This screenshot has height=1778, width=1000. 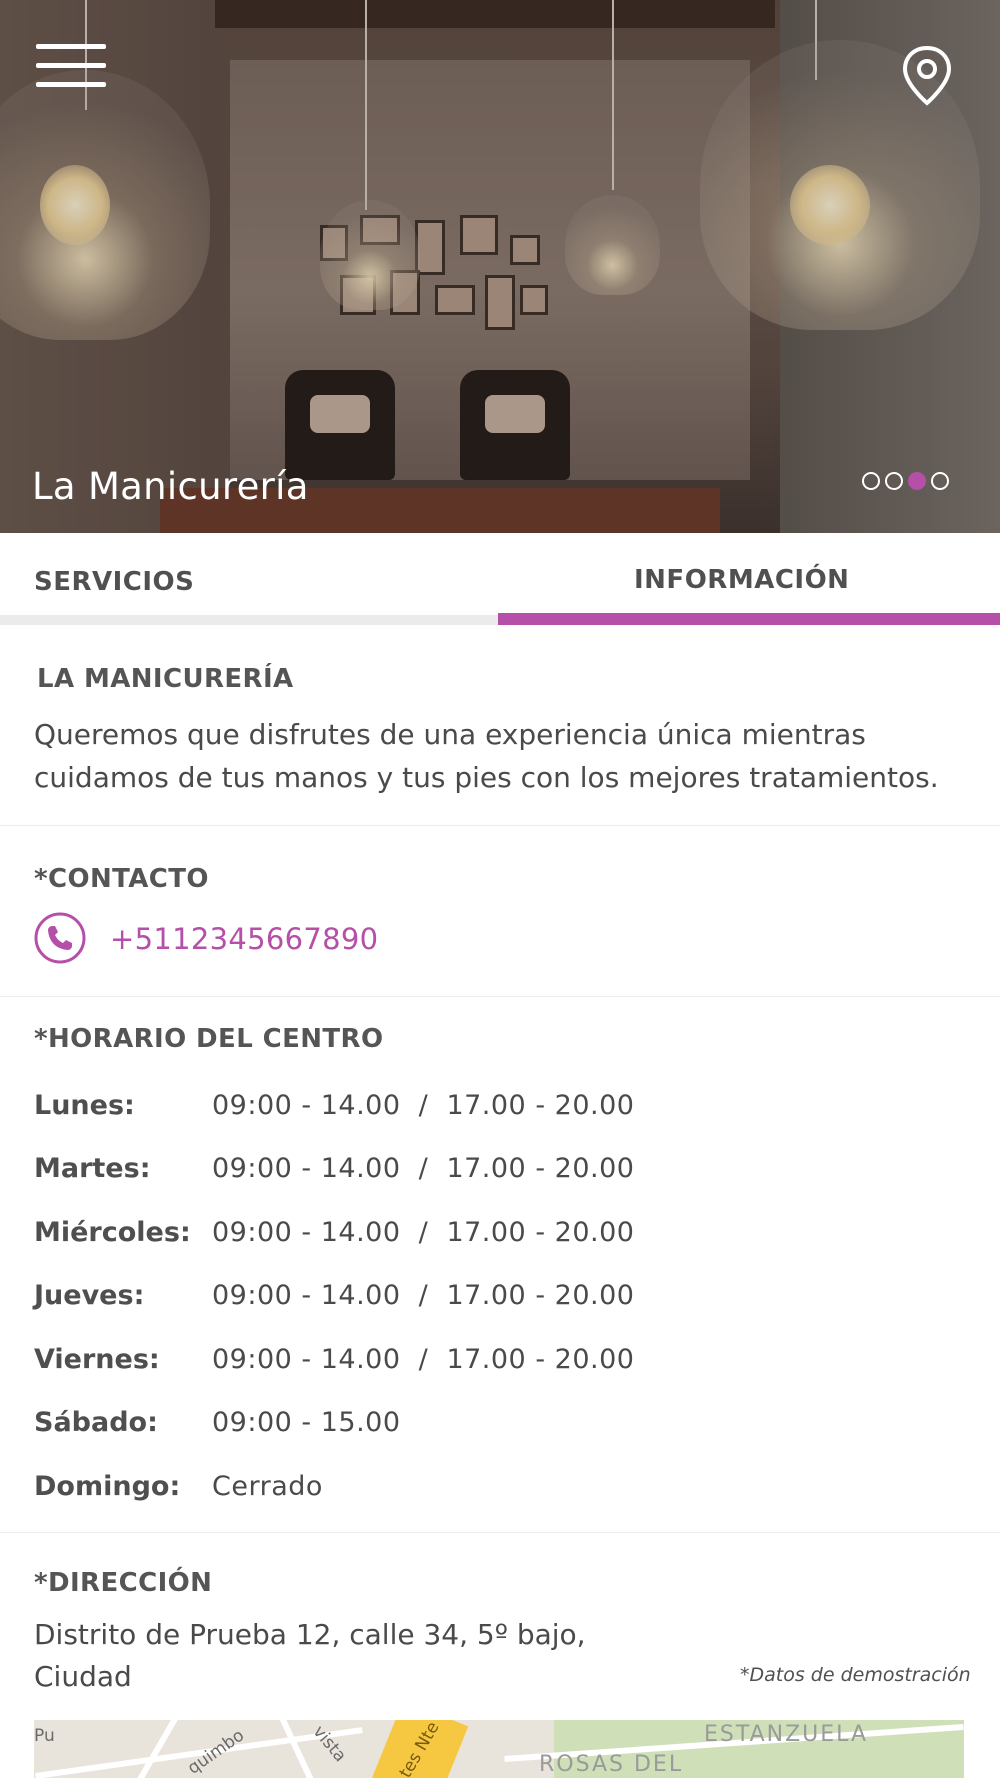 I want to click on hours-row: Sábado: 09:00 - 15.00, so click(x=484, y=1427).